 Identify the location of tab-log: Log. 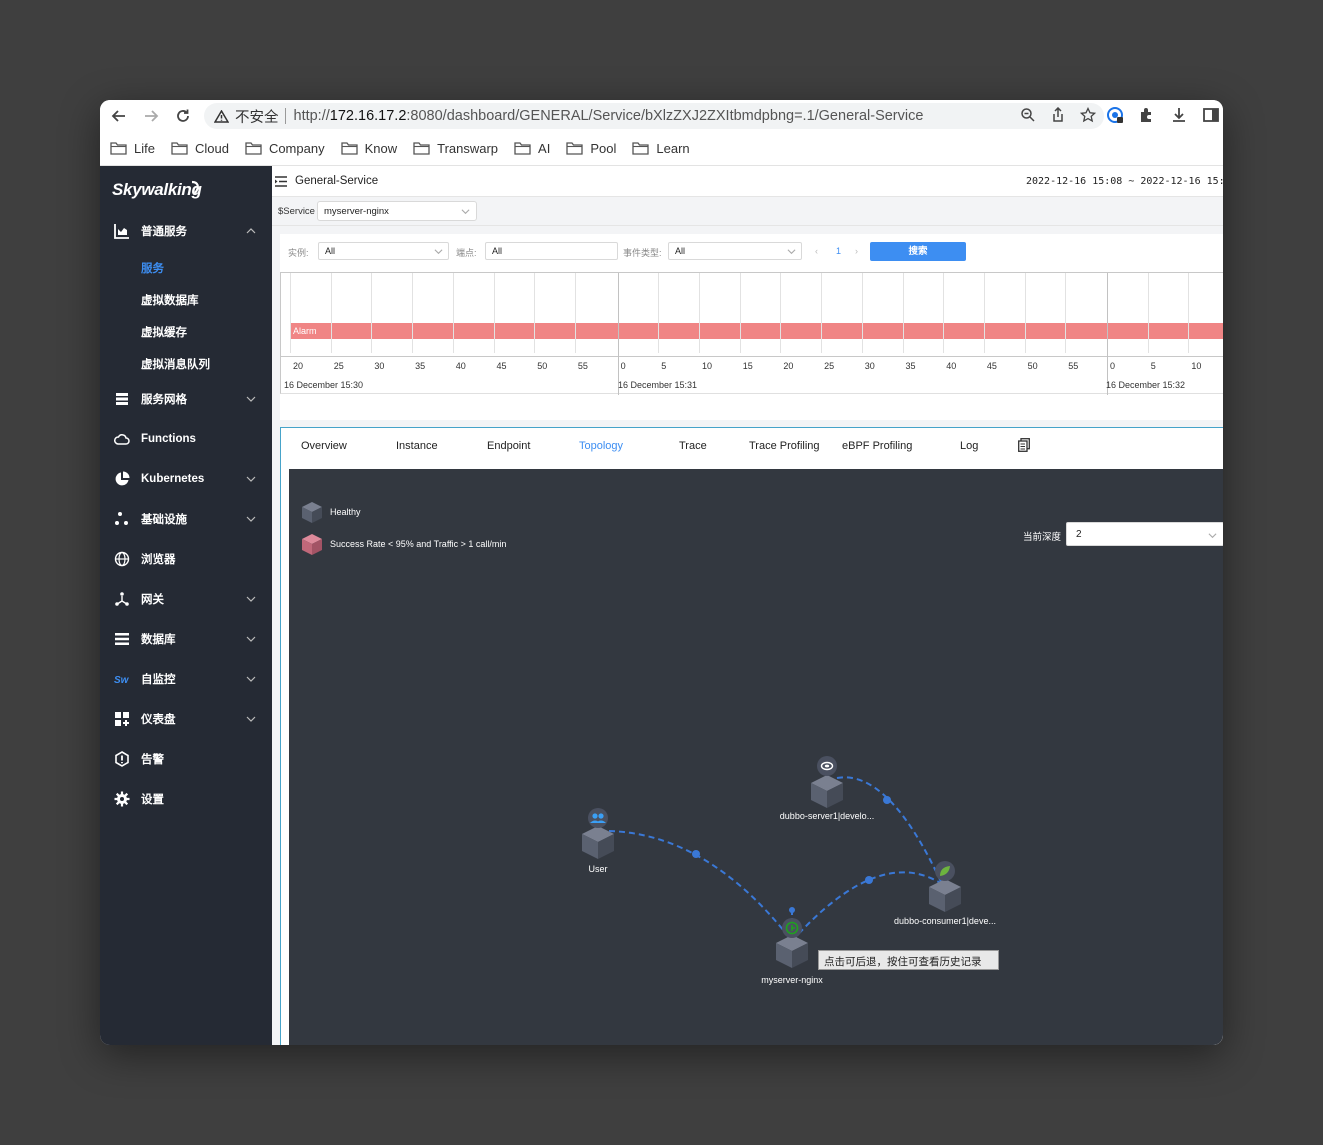
(969, 446).